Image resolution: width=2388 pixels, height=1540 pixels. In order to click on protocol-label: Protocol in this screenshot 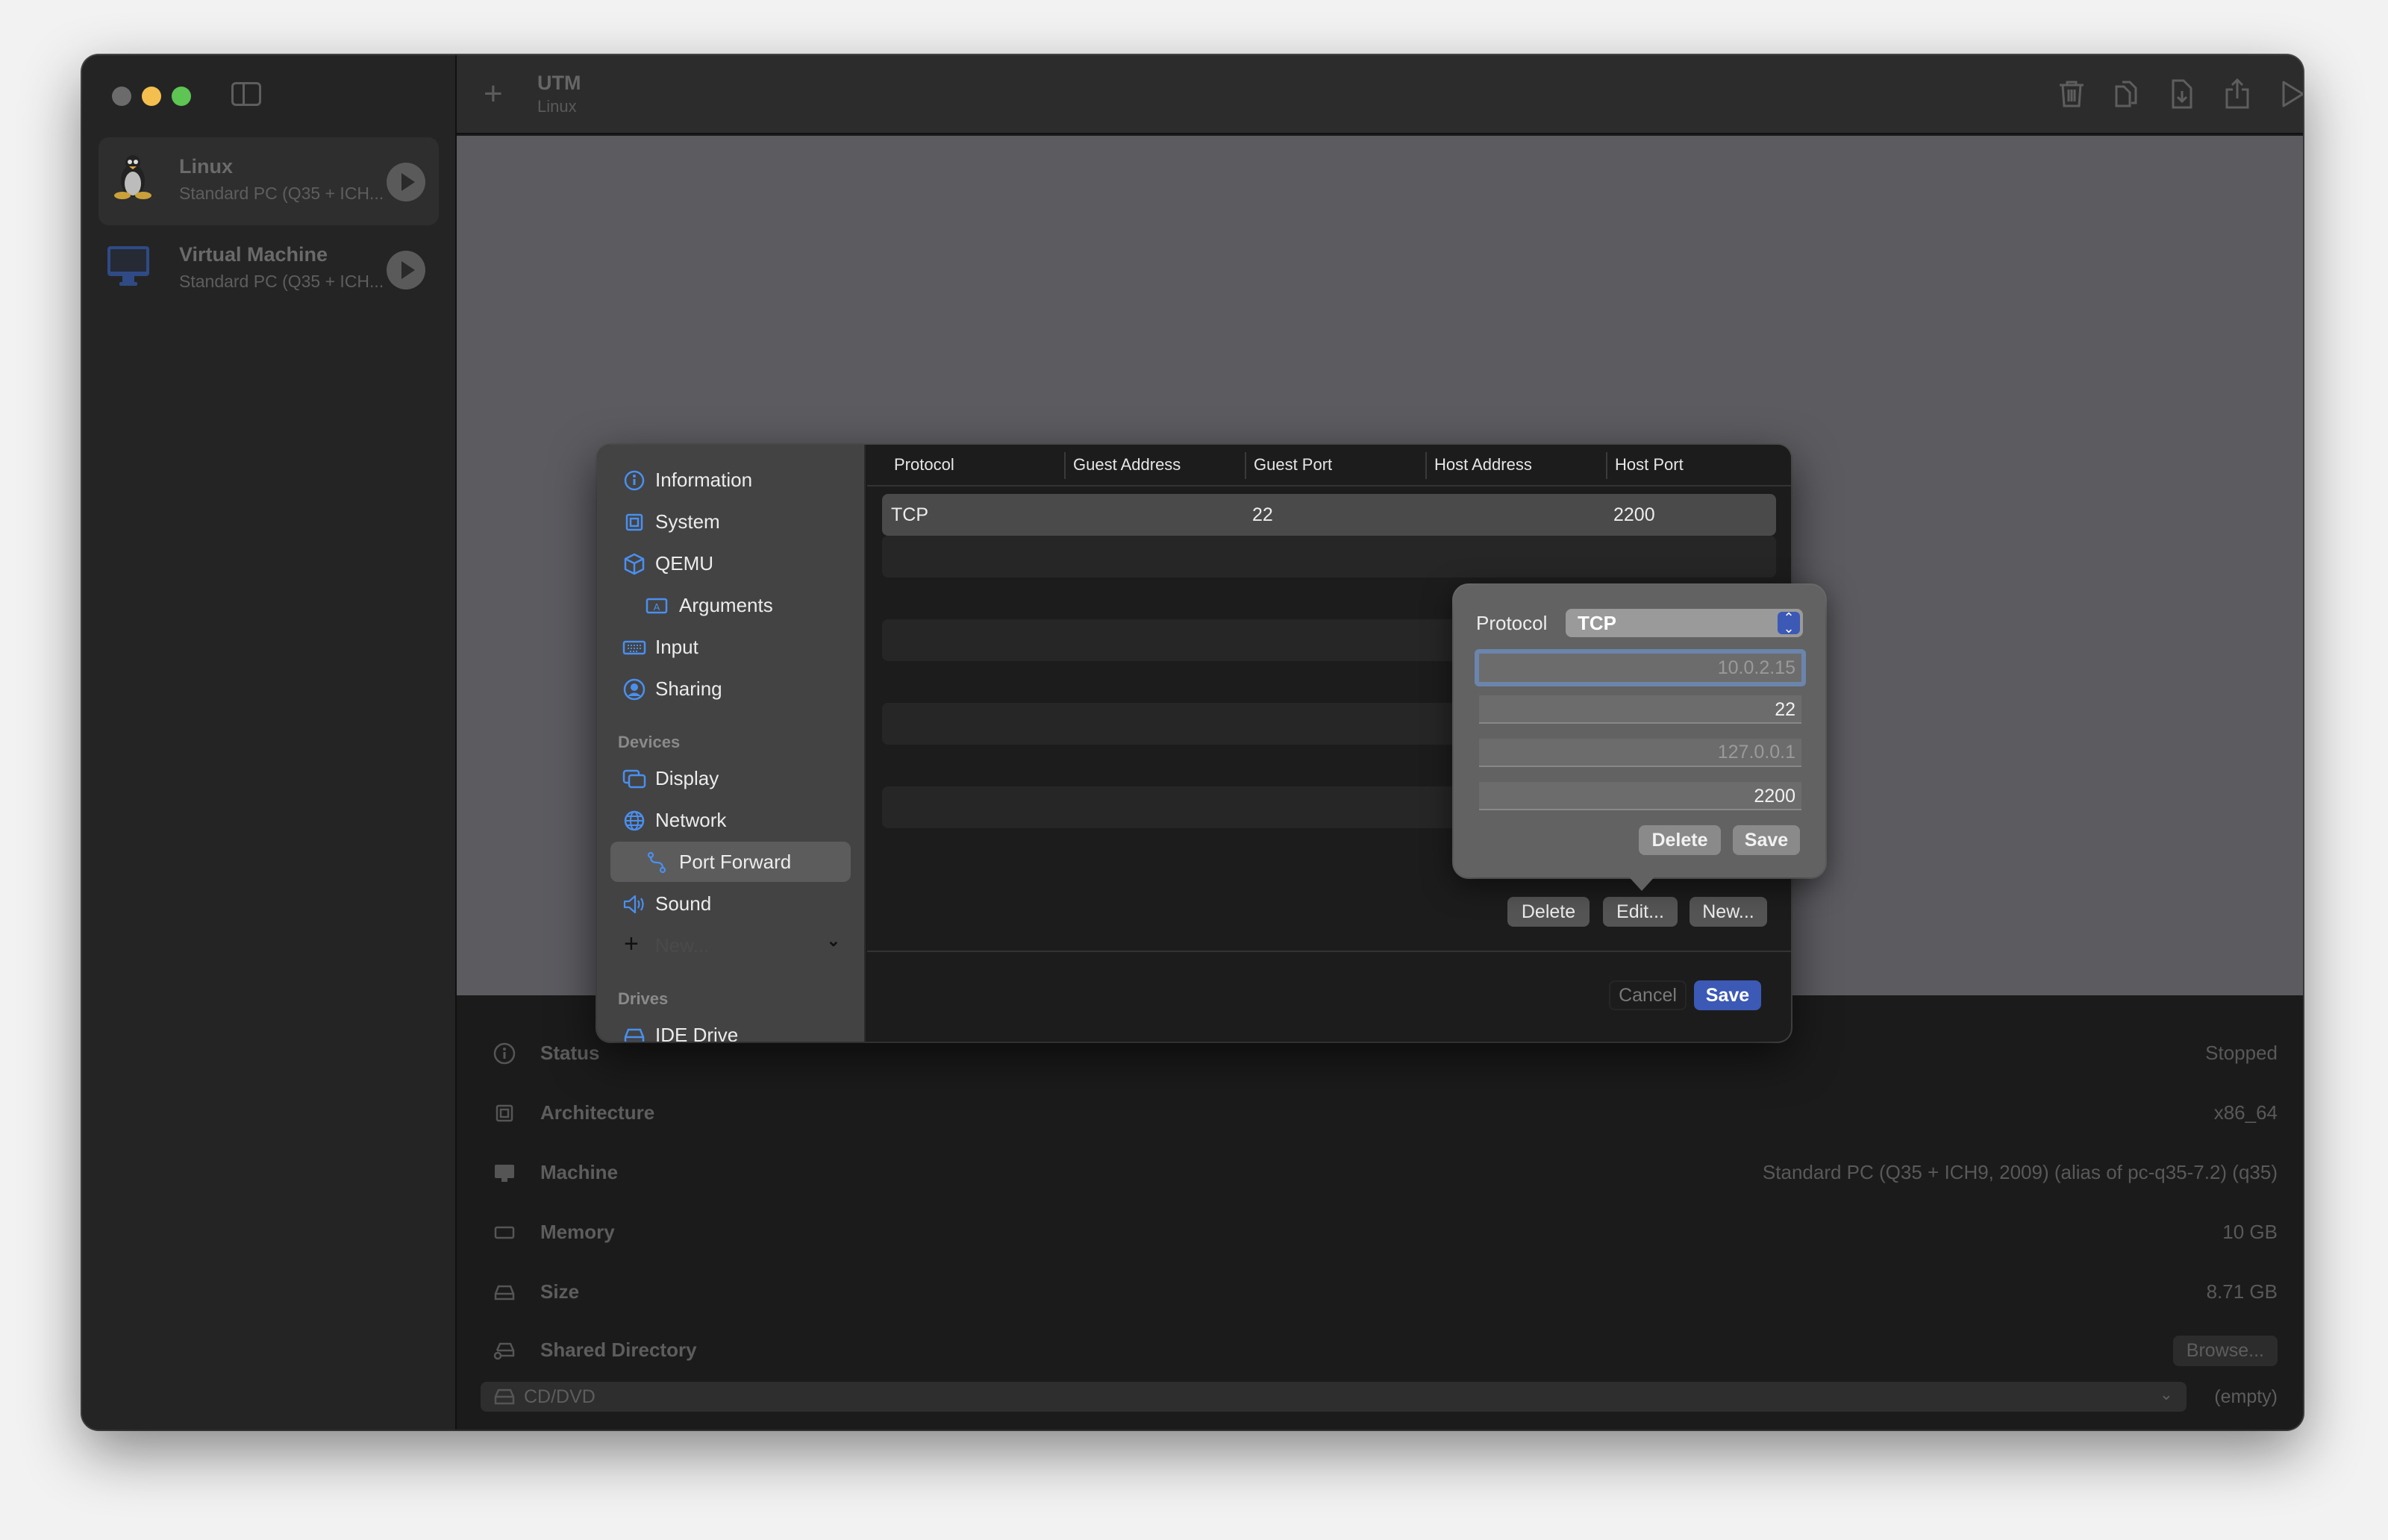, I will do `click(1512, 623)`.